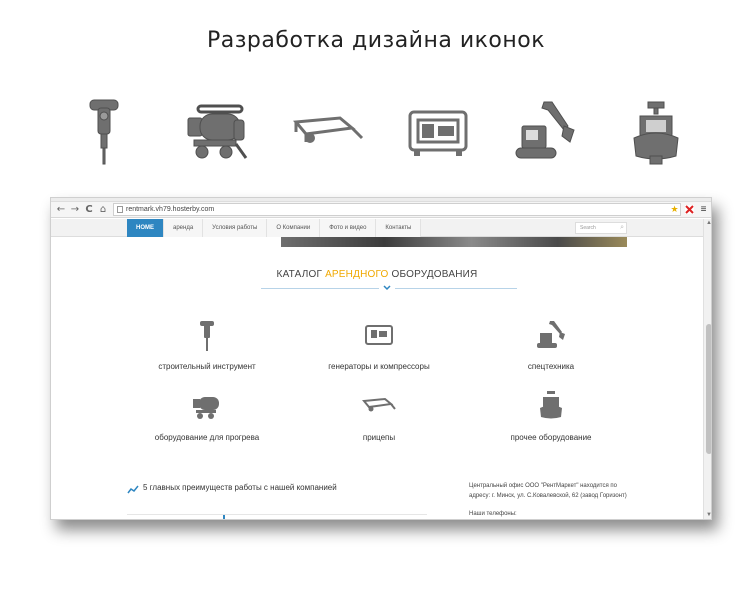  Describe the element at coordinates (703, 209) in the screenshot. I see `browser-menu-icon: ≡` at that location.